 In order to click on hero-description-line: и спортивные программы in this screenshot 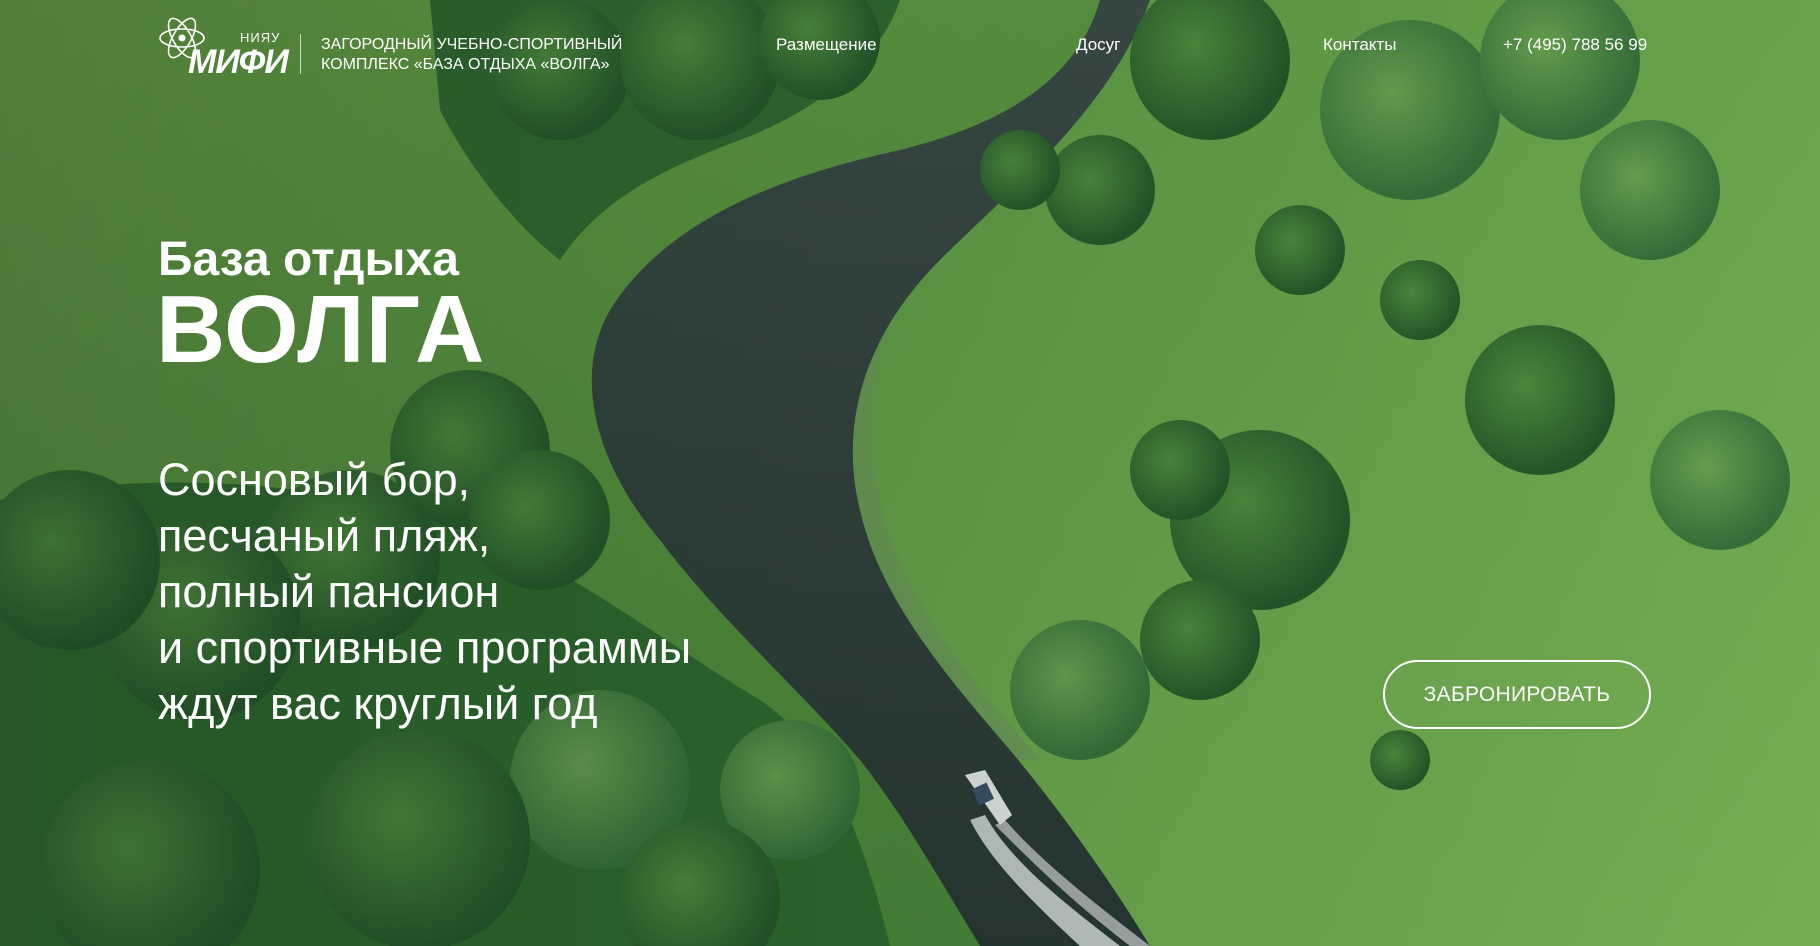, I will do `click(425, 647)`.